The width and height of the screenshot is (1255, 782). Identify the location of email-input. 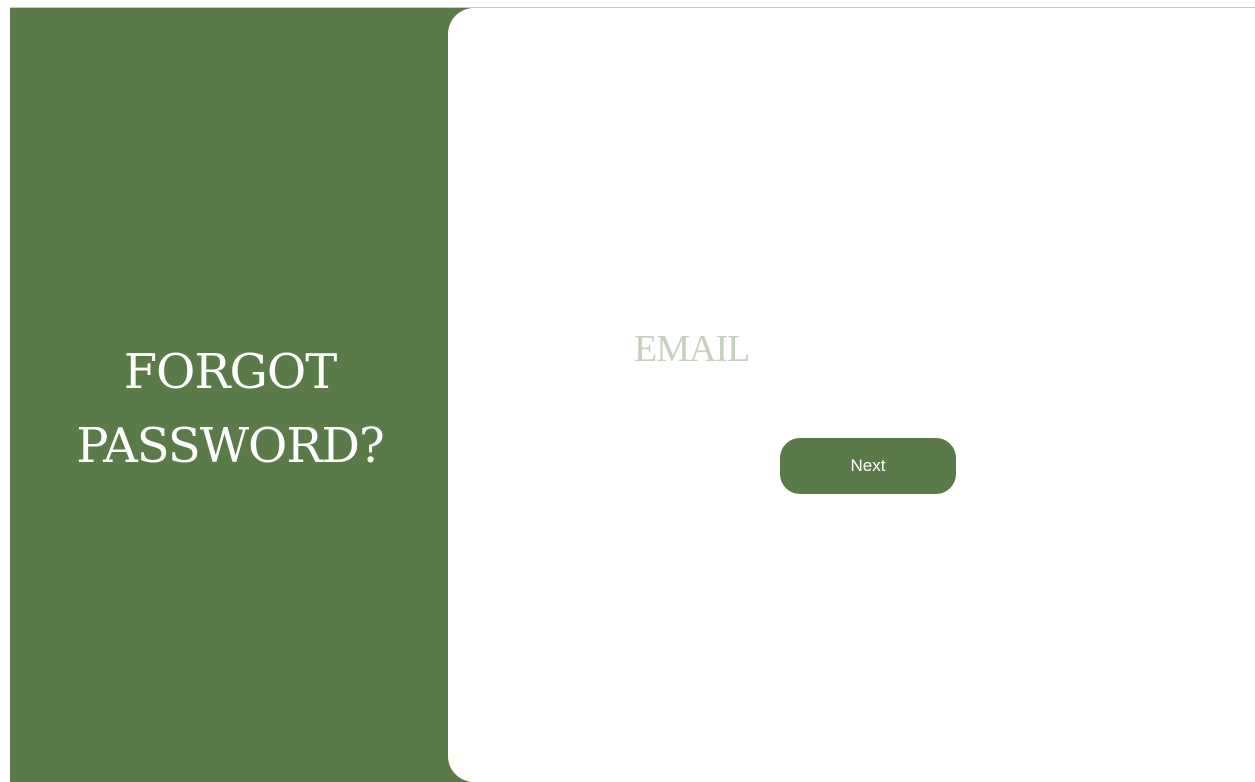
(834, 349).